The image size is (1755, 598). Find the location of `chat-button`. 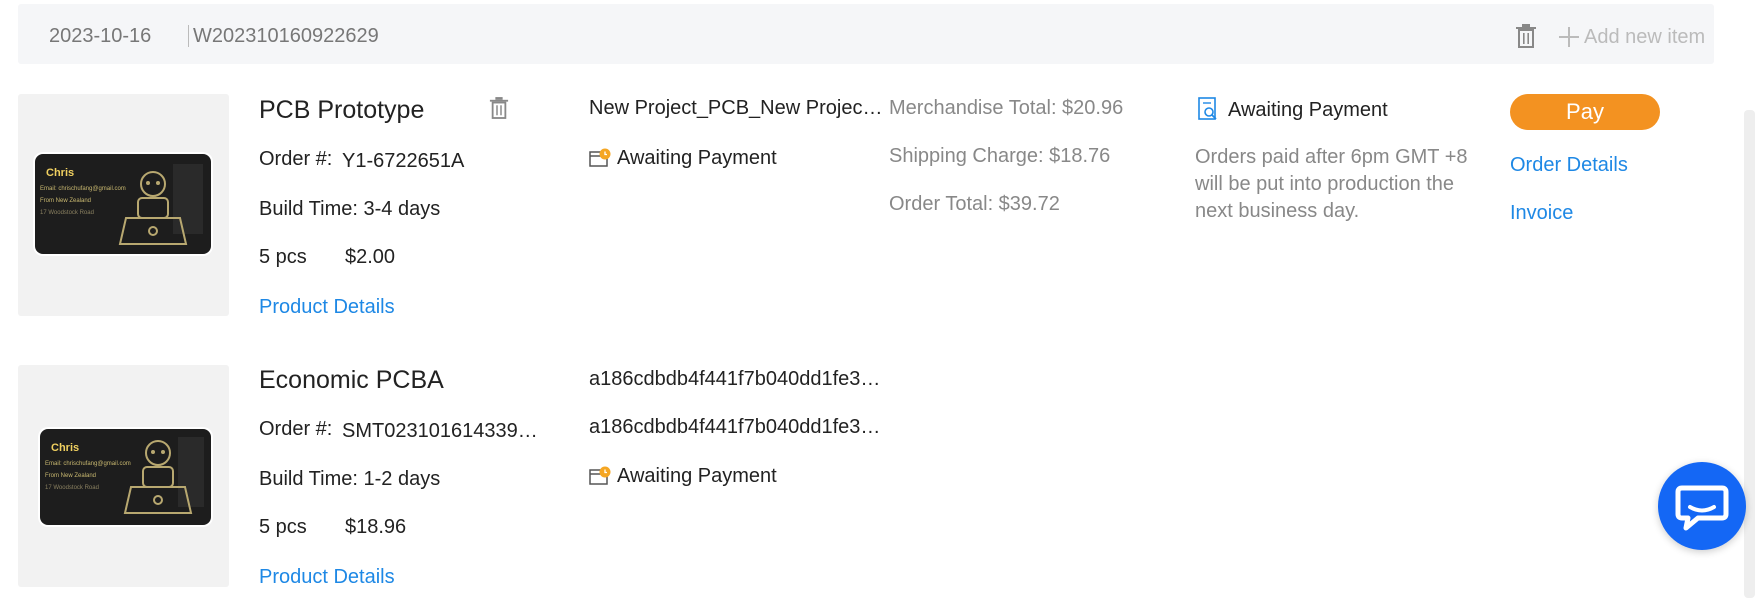

chat-button is located at coordinates (1702, 506).